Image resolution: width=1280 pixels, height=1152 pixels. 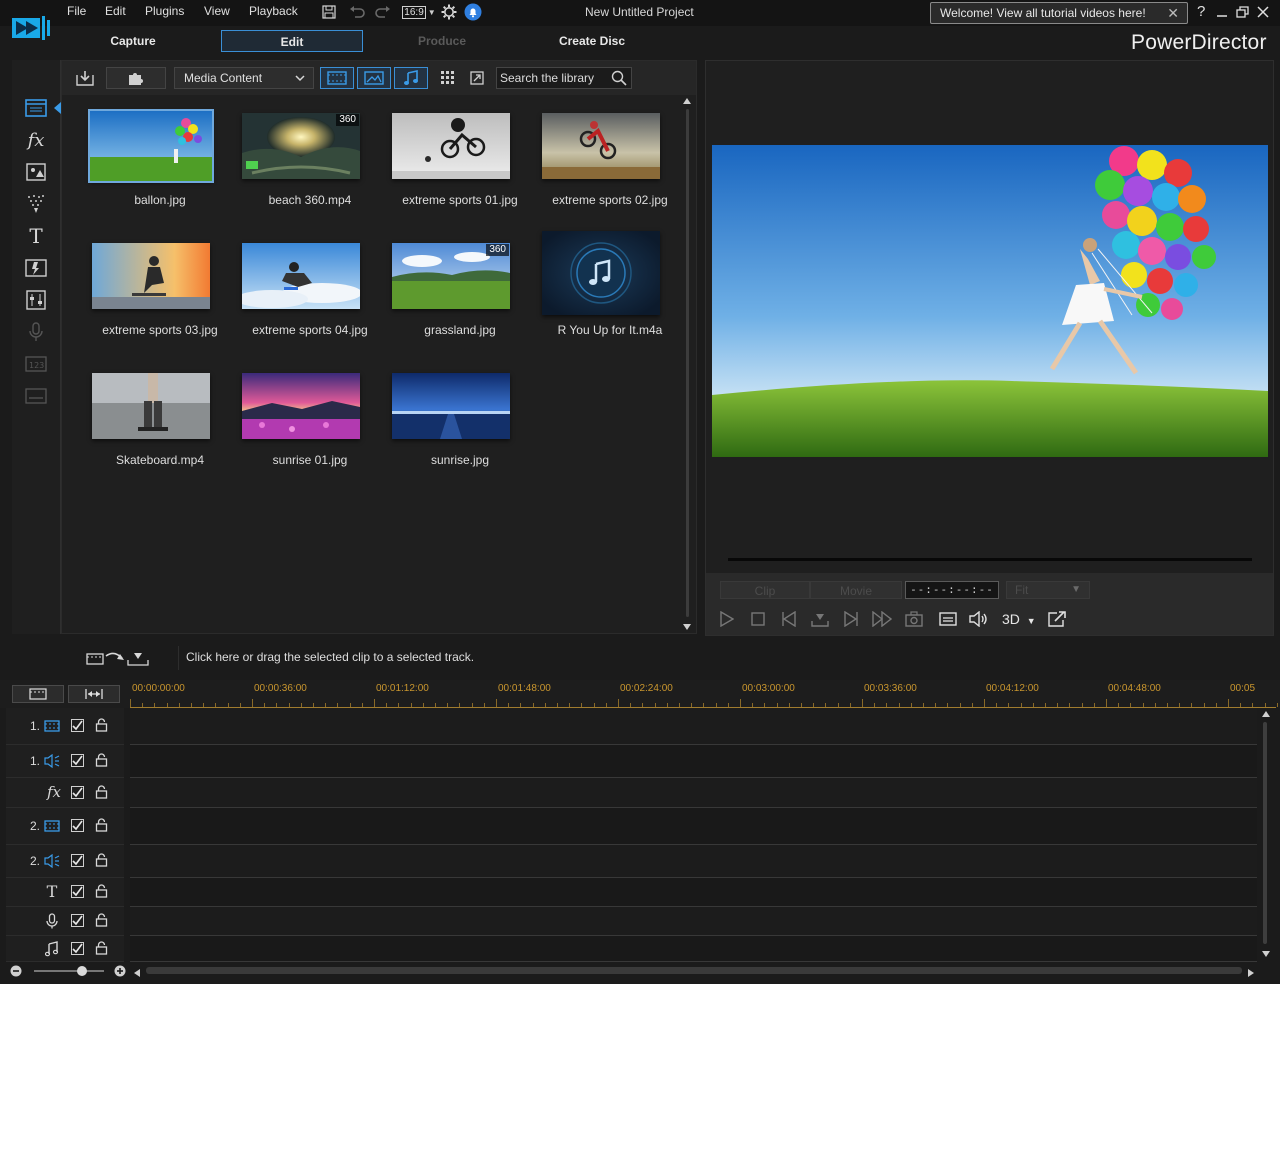 I want to click on snapshot-button, so click(x=914, y=619).